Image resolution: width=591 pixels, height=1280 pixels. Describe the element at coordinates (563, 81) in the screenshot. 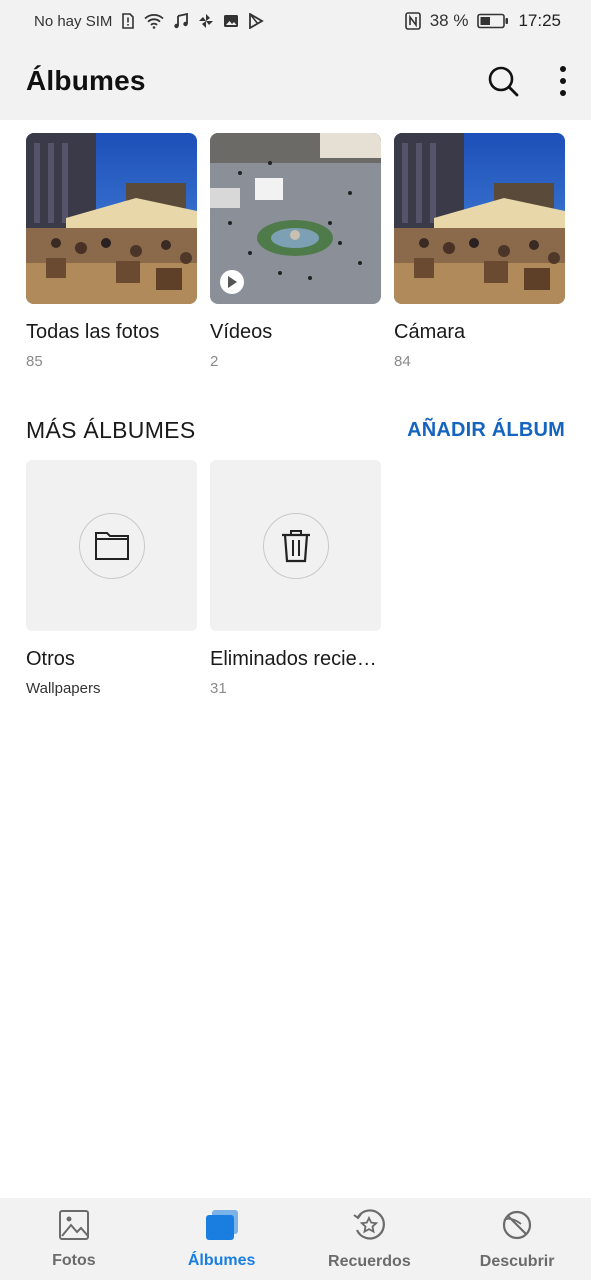

I see `more-vertical-icon` at that location.